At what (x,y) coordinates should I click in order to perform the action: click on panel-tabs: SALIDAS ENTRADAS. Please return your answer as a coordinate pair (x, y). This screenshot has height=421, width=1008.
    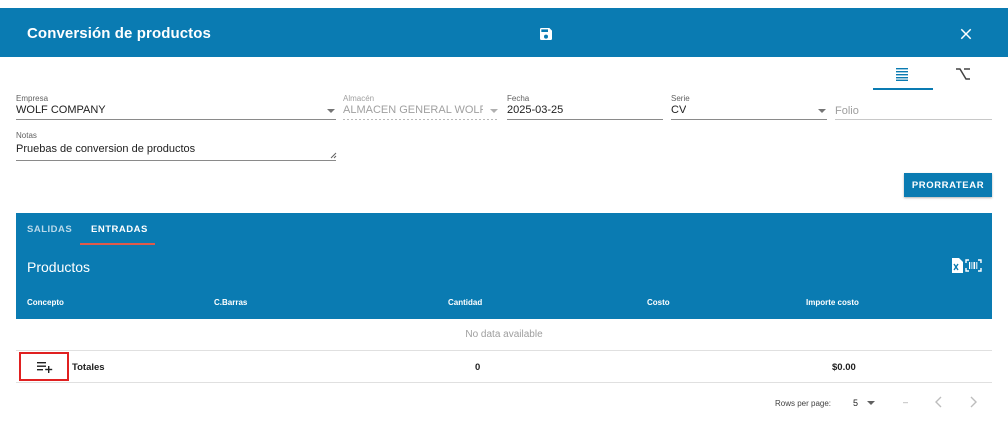
    Looking at the image, I should click on (504, 229).